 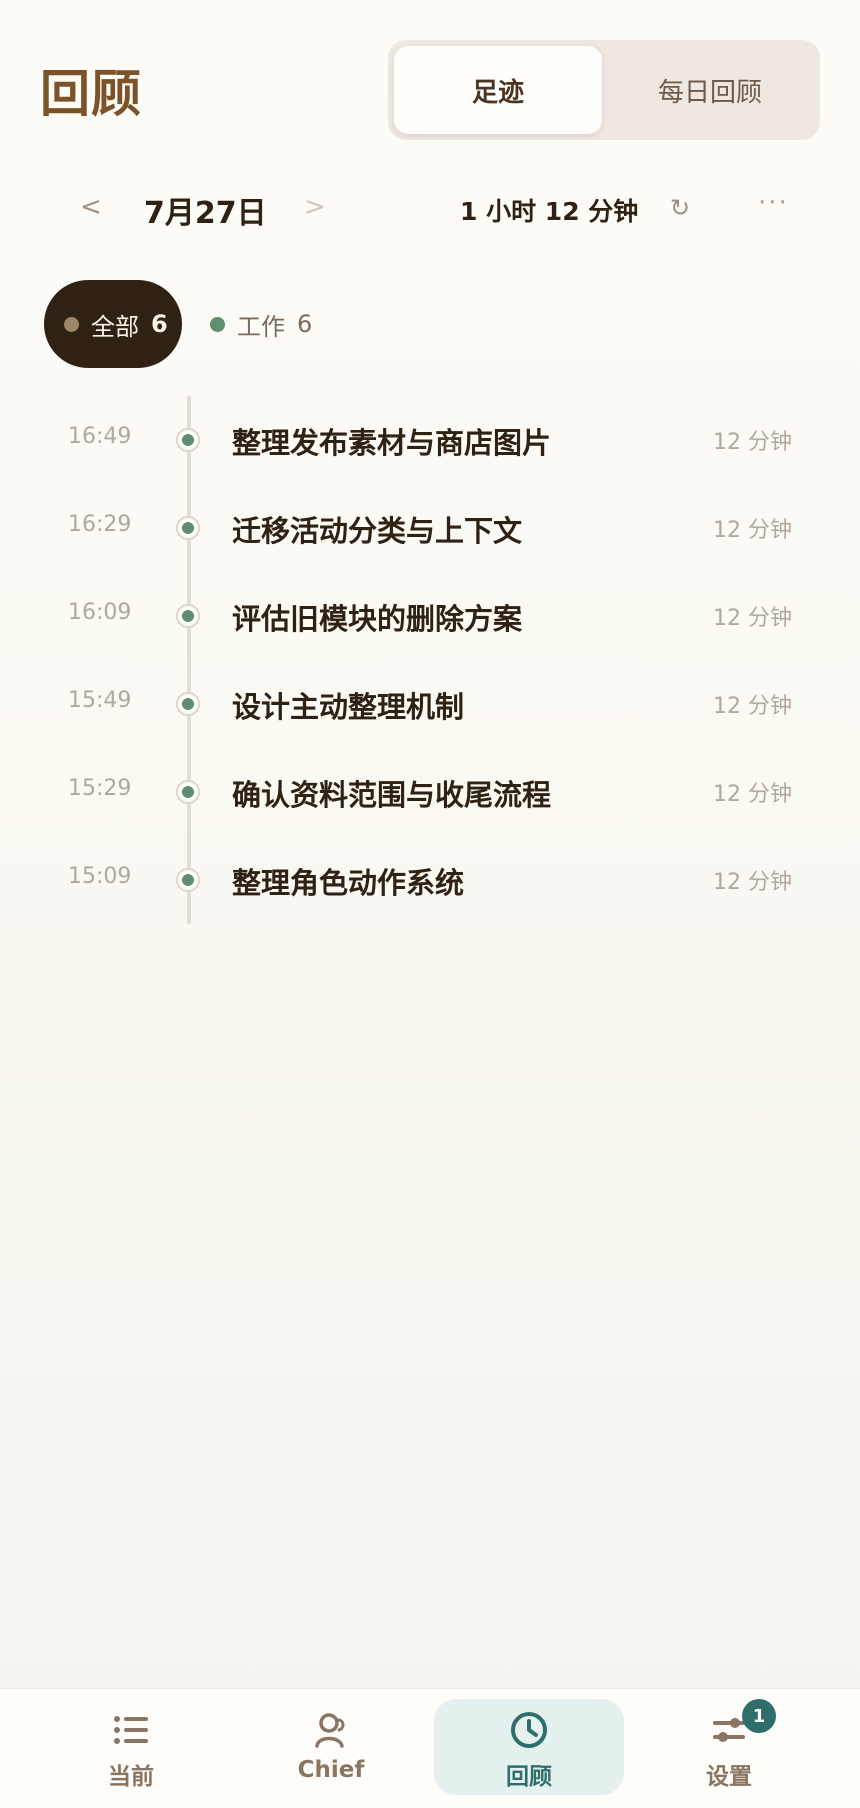 I want to click on activity-title: 确认资料范围与收尾流程, so click(x=392, y=795).